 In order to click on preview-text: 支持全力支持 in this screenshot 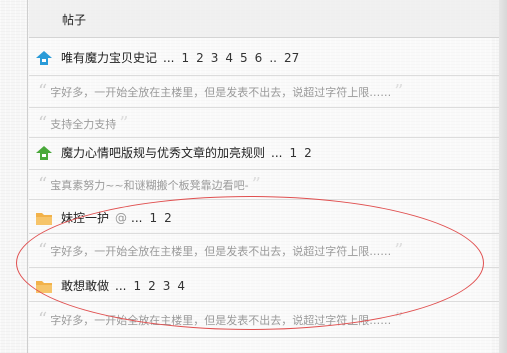, I will do `click(83, 124)`.